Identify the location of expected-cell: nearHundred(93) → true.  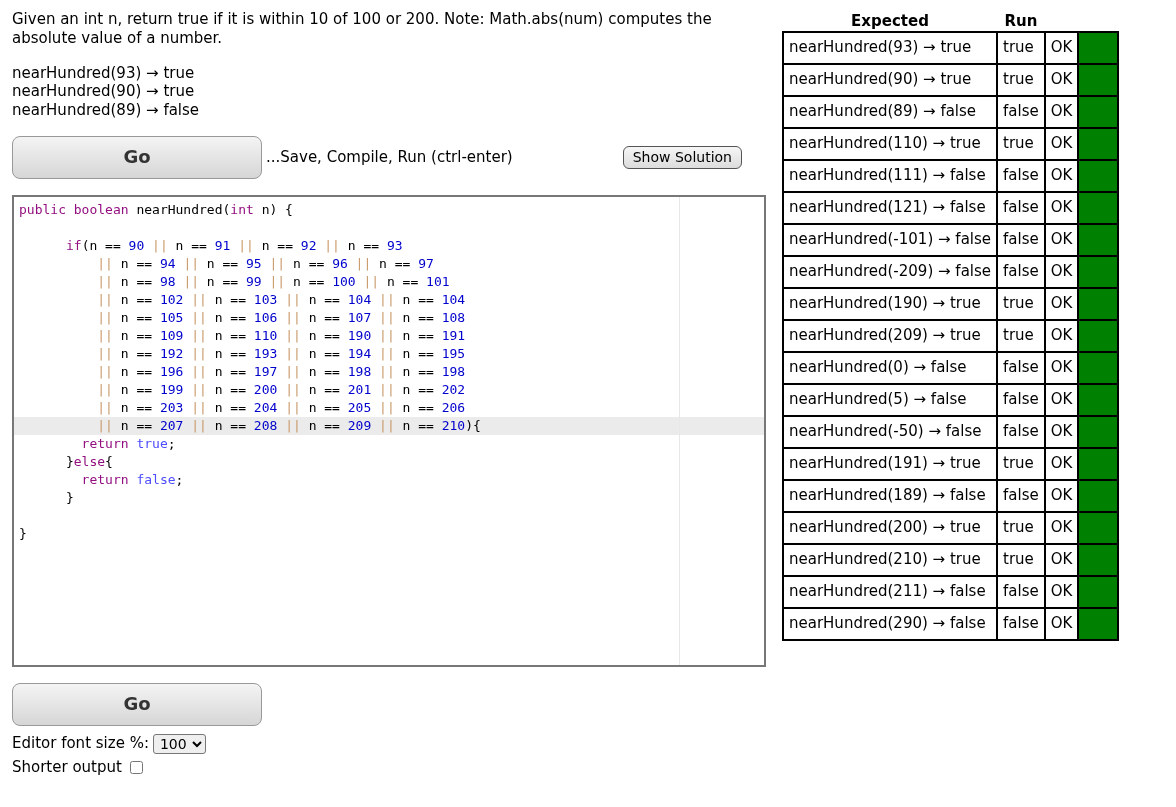
(890, 47).